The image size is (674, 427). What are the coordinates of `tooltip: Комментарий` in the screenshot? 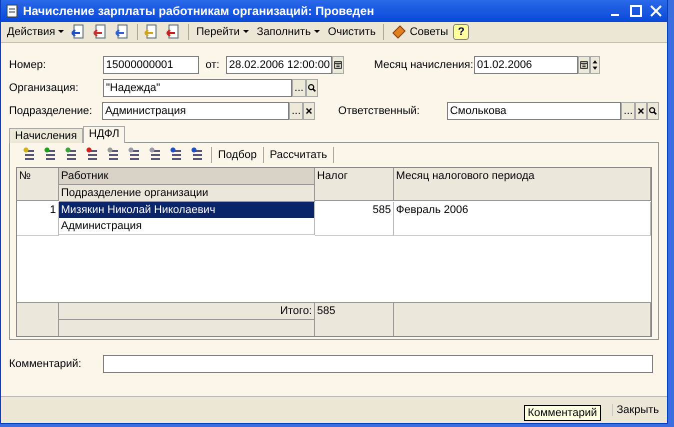 It's located at (562, 413).